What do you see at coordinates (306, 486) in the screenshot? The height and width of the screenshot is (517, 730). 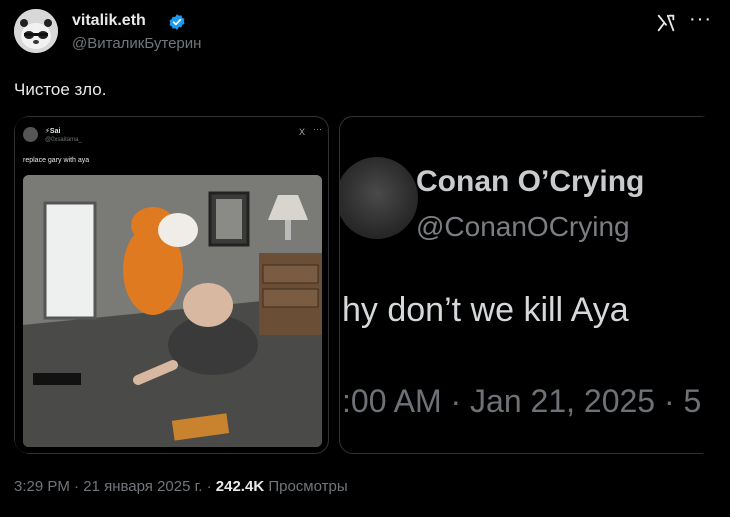 I see `views-label: Просмотры` at bounding box center [306, 486].